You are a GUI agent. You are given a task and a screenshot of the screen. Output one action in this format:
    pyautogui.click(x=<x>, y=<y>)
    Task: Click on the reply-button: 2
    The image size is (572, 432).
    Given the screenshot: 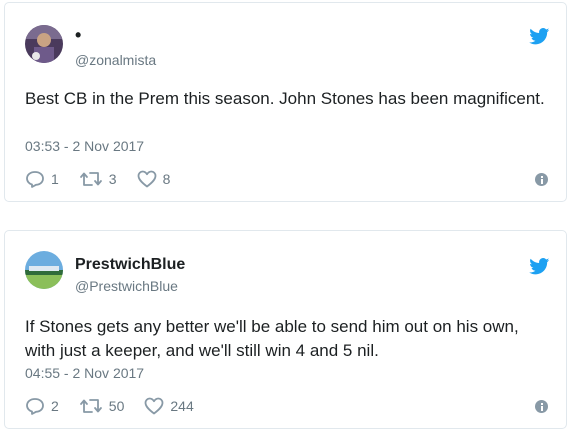 What is the action you would take?
    pyautogui.click(x=42, y=406)
    